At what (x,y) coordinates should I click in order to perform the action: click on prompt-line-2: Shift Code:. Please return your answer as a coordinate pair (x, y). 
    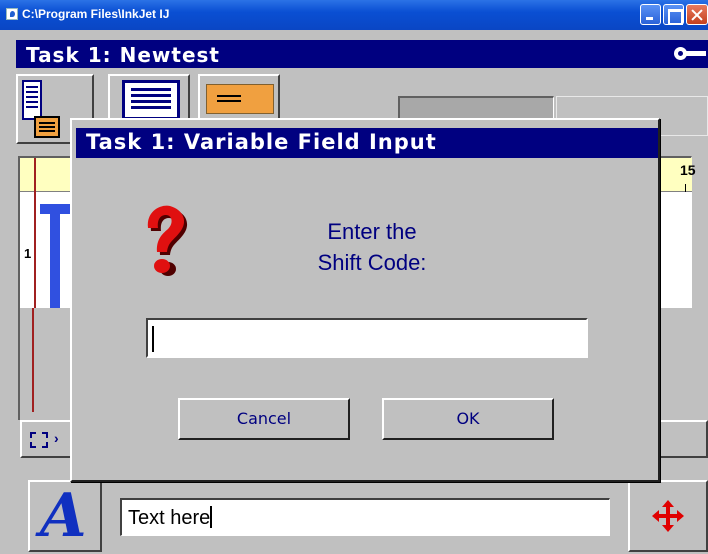
    Looking at the image, I should click on (372, 262).